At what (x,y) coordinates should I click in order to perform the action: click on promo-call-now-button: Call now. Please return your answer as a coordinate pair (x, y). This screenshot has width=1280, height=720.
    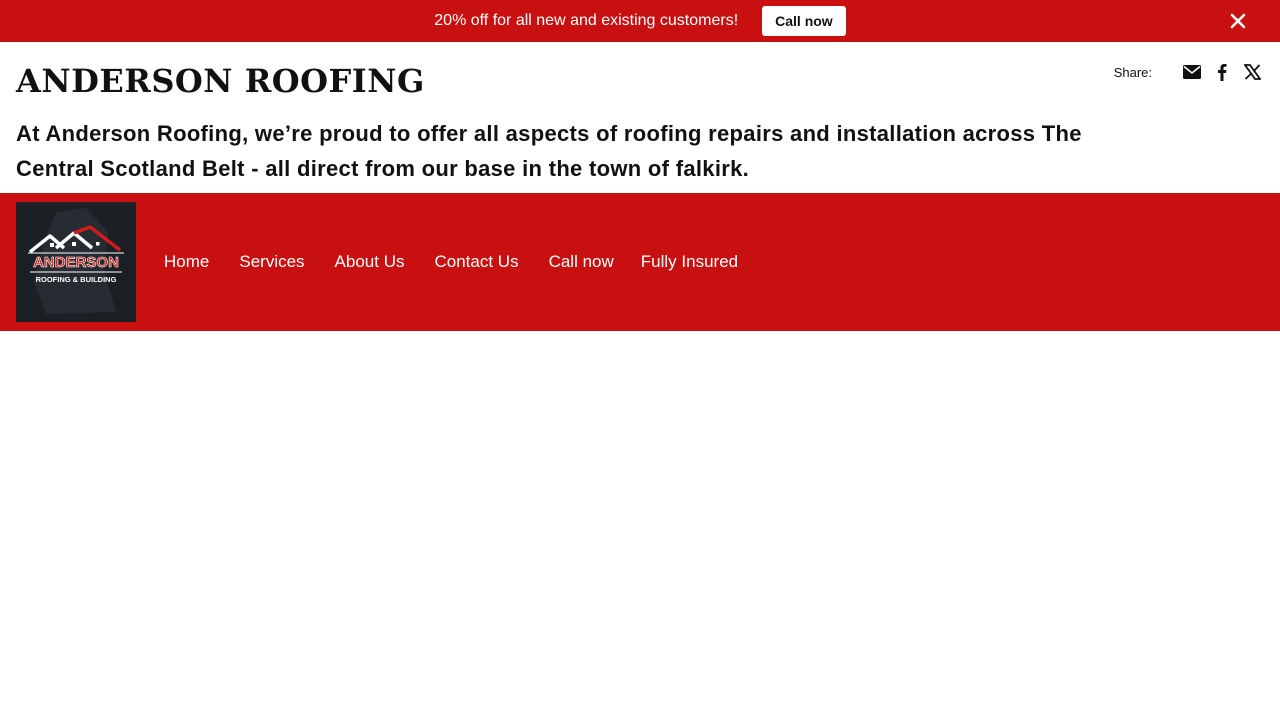
    Looking at the image, I should click on (804, 21).